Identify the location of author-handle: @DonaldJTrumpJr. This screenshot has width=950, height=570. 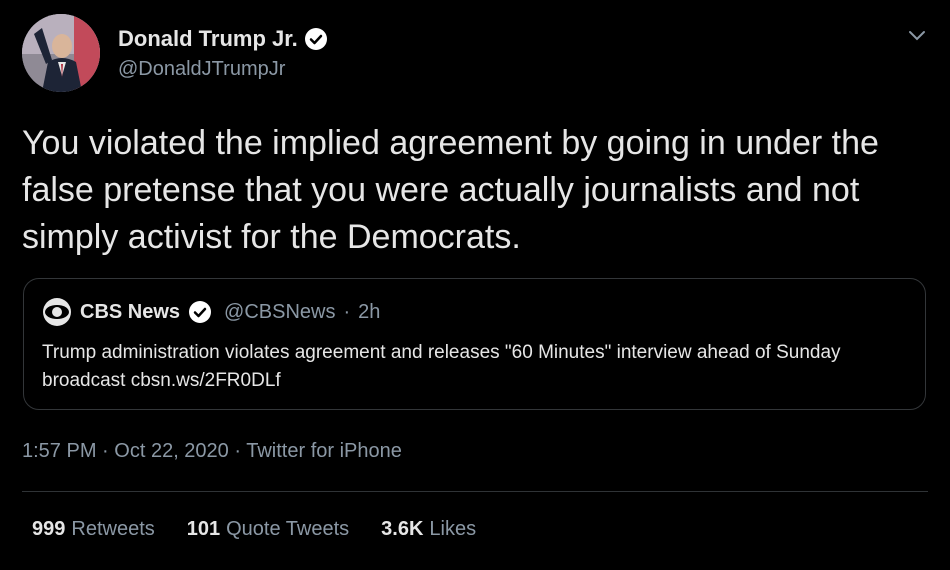
(201, 69).